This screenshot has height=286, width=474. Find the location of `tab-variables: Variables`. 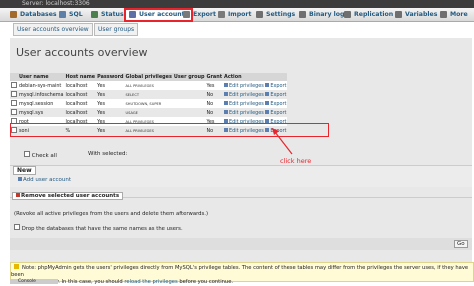

tab-variables: Variables is located at coordinates (416, 14).